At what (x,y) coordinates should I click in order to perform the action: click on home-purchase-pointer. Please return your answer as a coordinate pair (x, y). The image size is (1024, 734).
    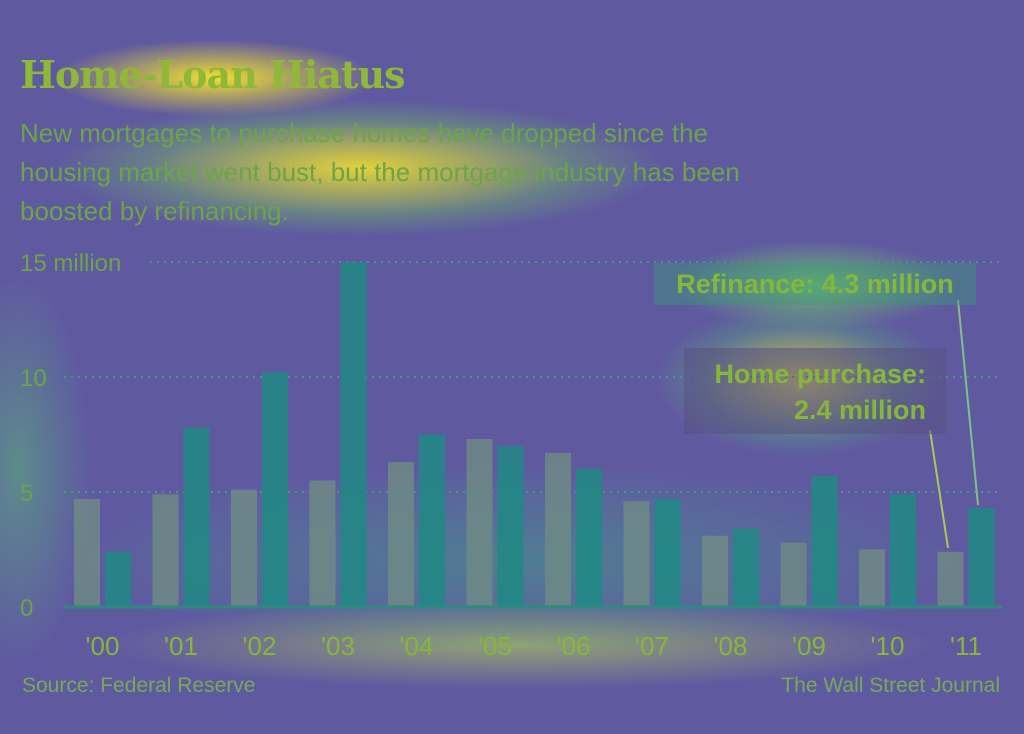
    Looking at the image, I should click on (939, 489).